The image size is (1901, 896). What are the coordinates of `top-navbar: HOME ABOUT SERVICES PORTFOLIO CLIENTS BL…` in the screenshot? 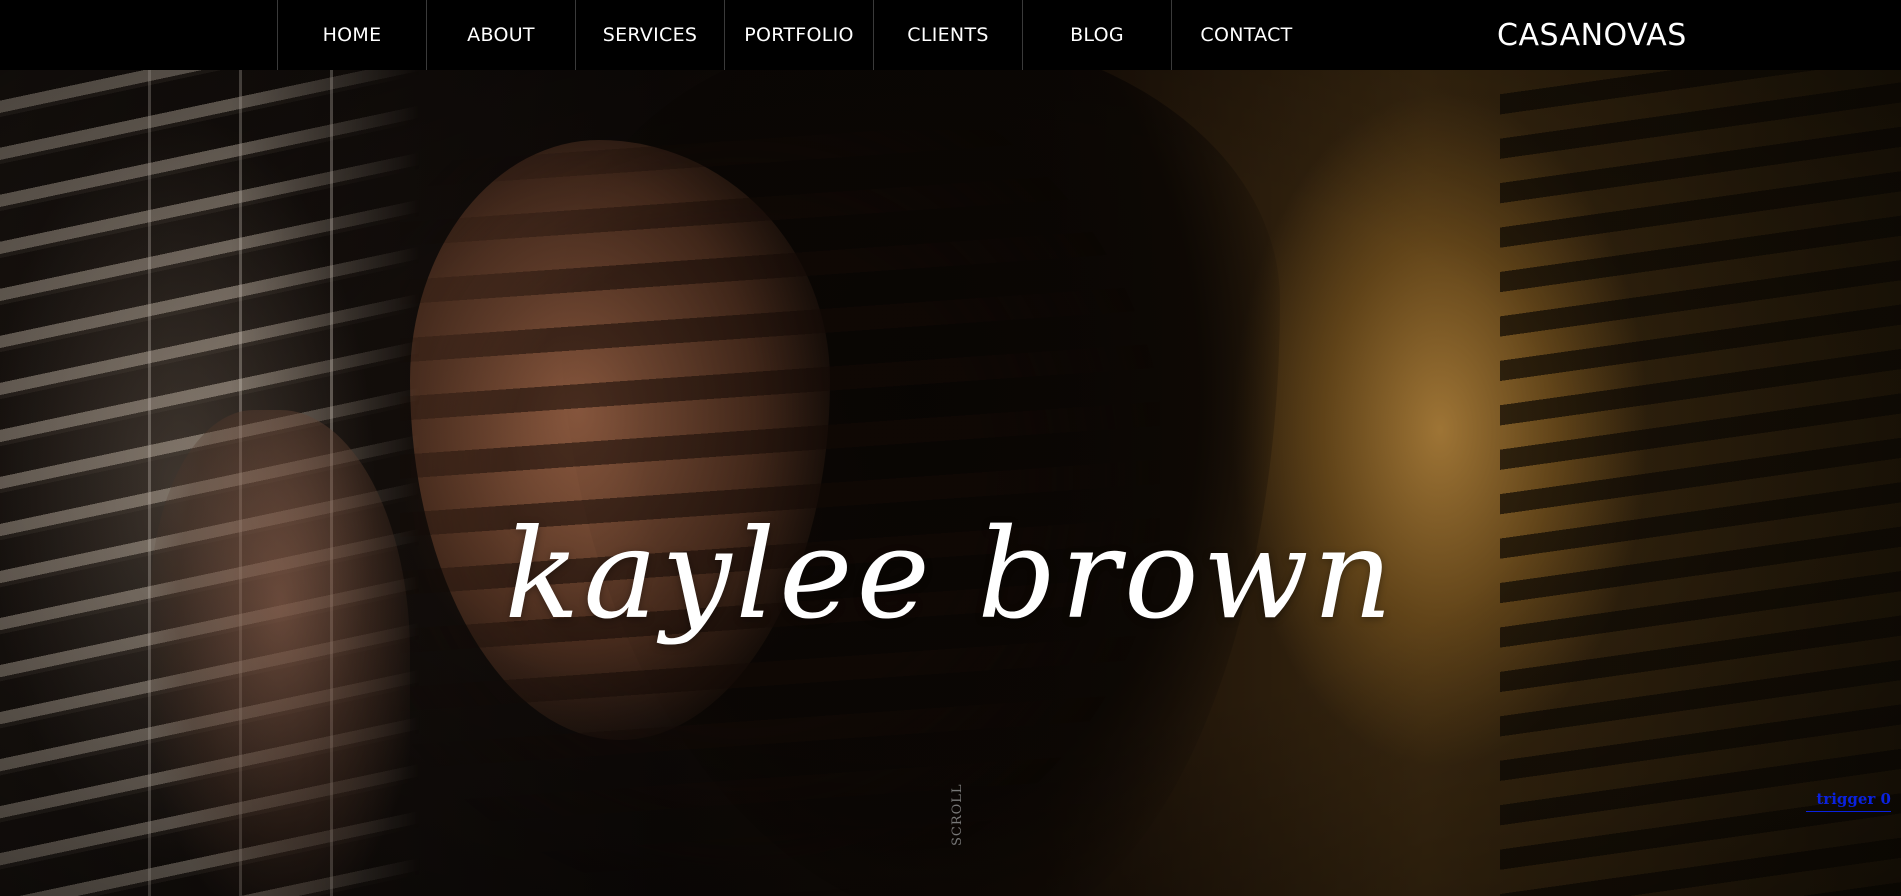 It's located at (950, 35).